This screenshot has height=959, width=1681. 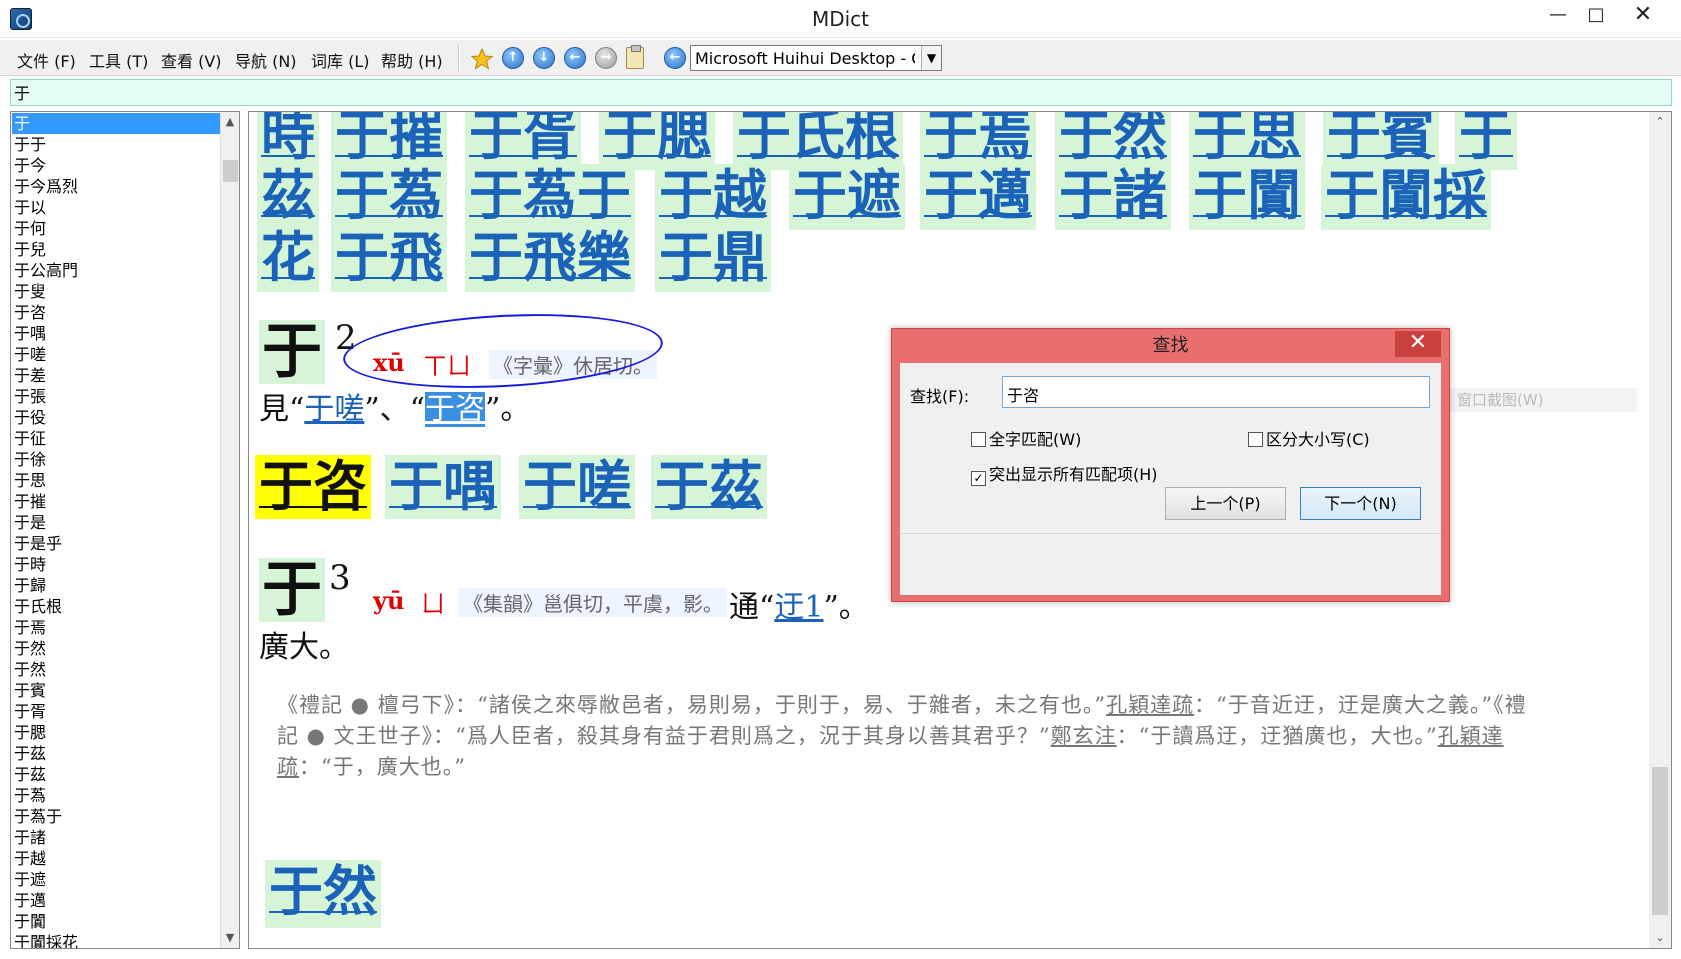 What do you see at coordinates (764, 91) in the screenshot?
I see `search-input` at bounding box center [764, 91].